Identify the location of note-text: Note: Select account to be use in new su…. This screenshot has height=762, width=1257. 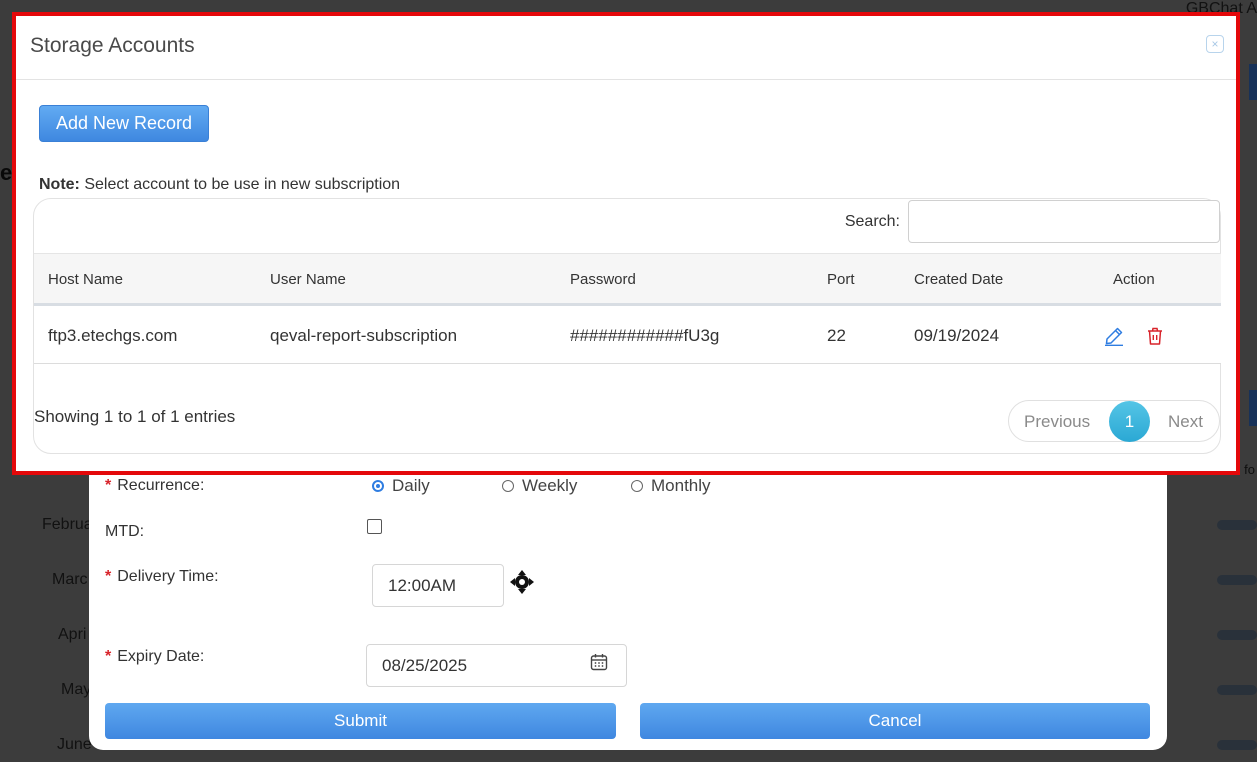
(220, 184).